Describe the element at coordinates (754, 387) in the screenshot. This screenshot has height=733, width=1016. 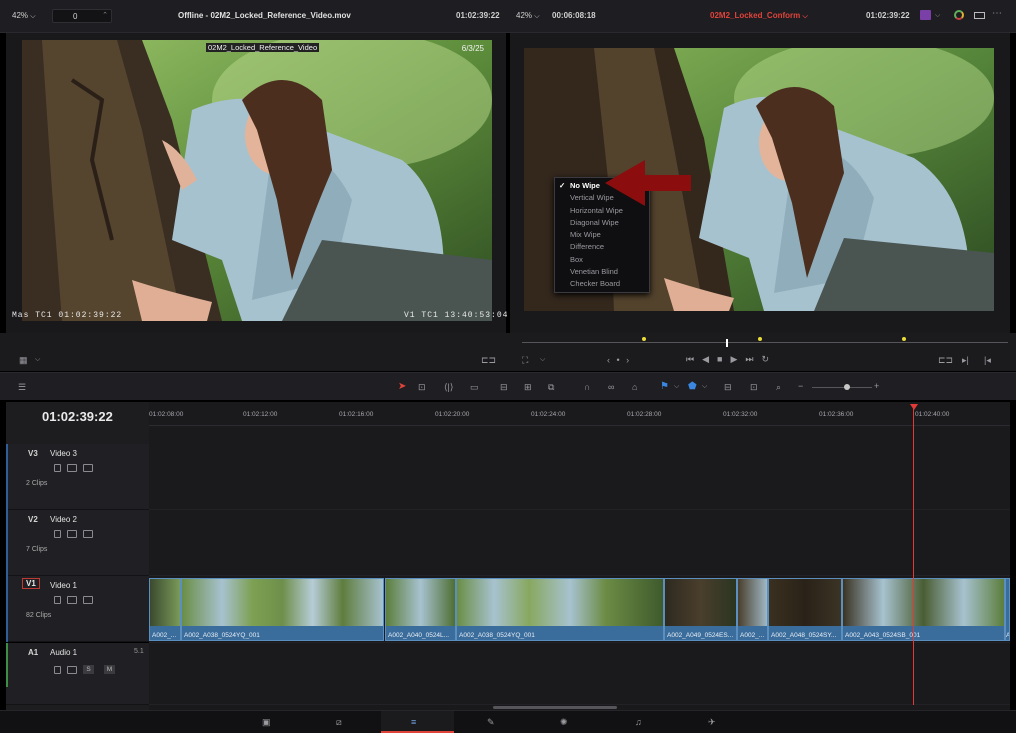
I see `zoom-detail-icon: ⊡` at that location.